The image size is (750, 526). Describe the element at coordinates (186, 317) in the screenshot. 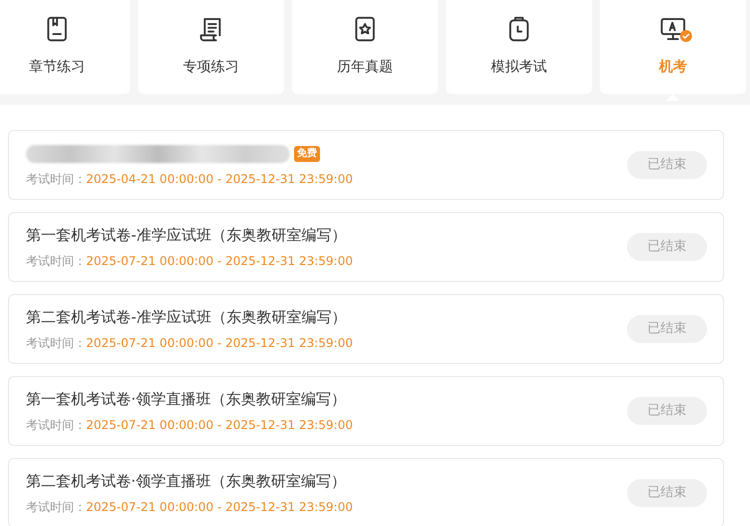

I see `exam-title: 第二套机考试卷-准学应试班（东奥教研室编写）` at that location.